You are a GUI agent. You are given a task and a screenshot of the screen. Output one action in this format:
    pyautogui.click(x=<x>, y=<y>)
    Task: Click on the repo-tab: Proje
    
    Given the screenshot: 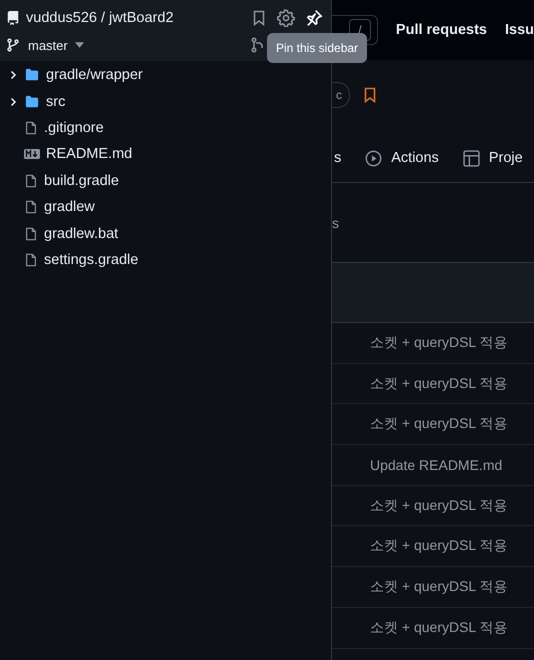 What is the action you would take?
    pyautogui.click(x=492, y=158)
    